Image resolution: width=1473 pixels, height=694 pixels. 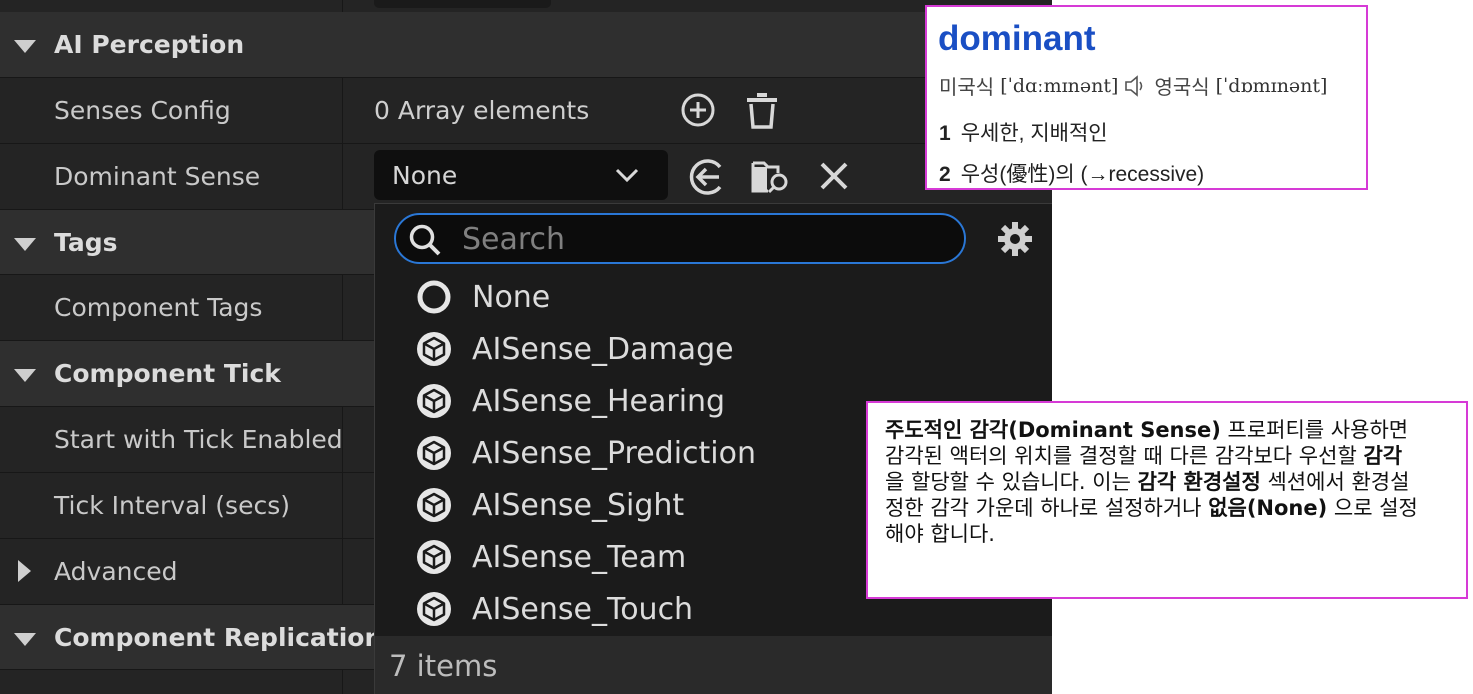 I want to click on search-box, so click(x=680, y=238).